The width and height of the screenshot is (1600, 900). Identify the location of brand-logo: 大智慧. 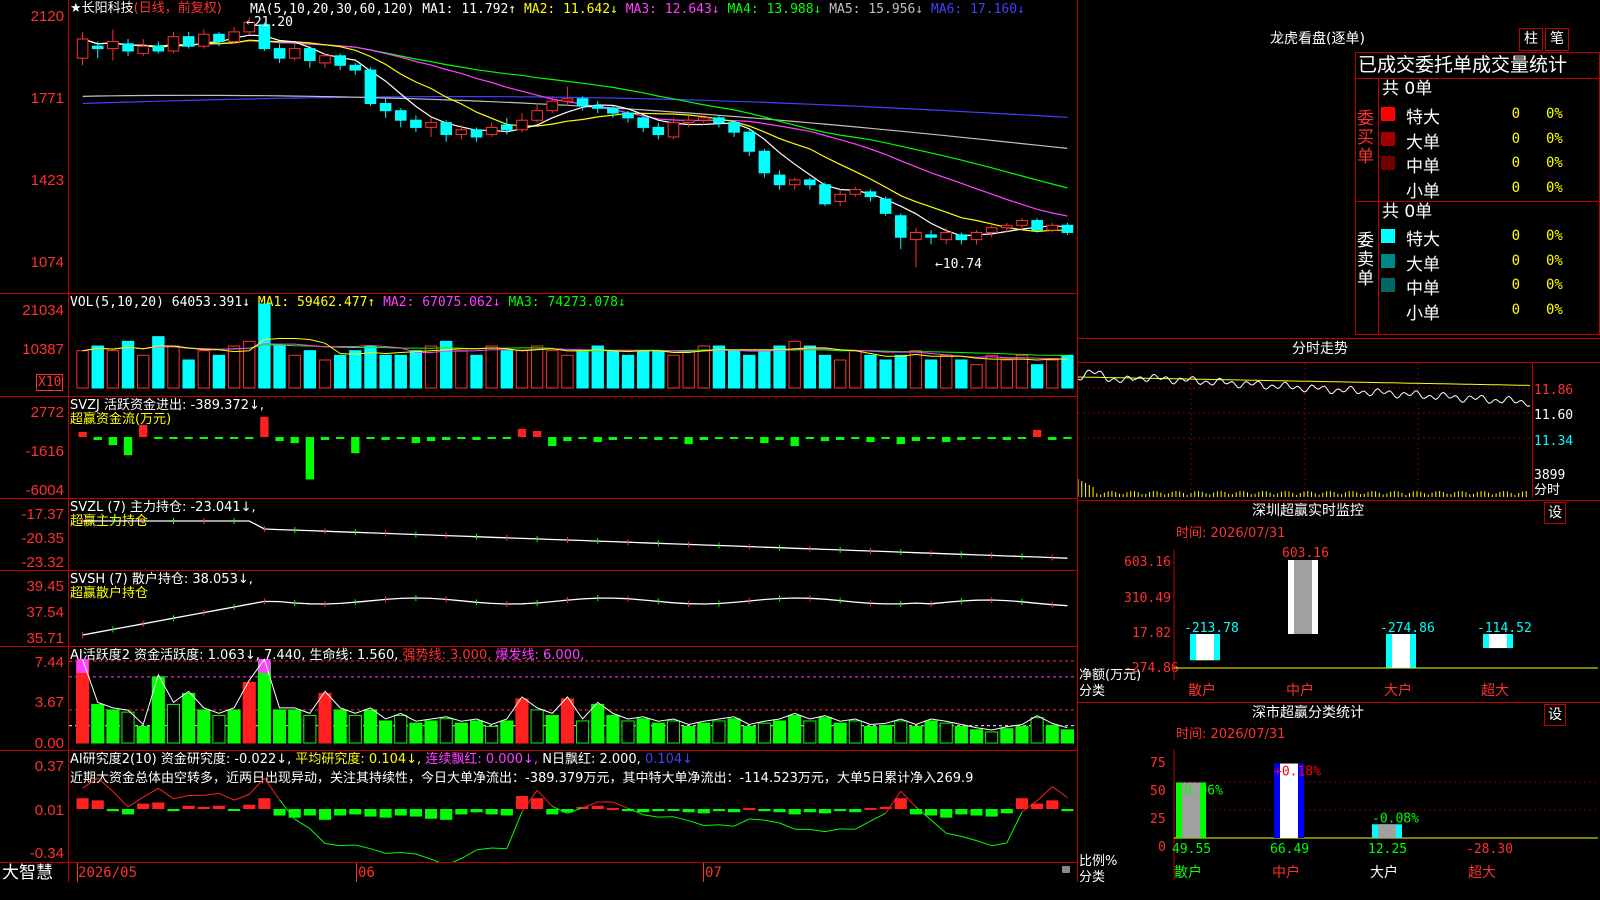
(27, 873).